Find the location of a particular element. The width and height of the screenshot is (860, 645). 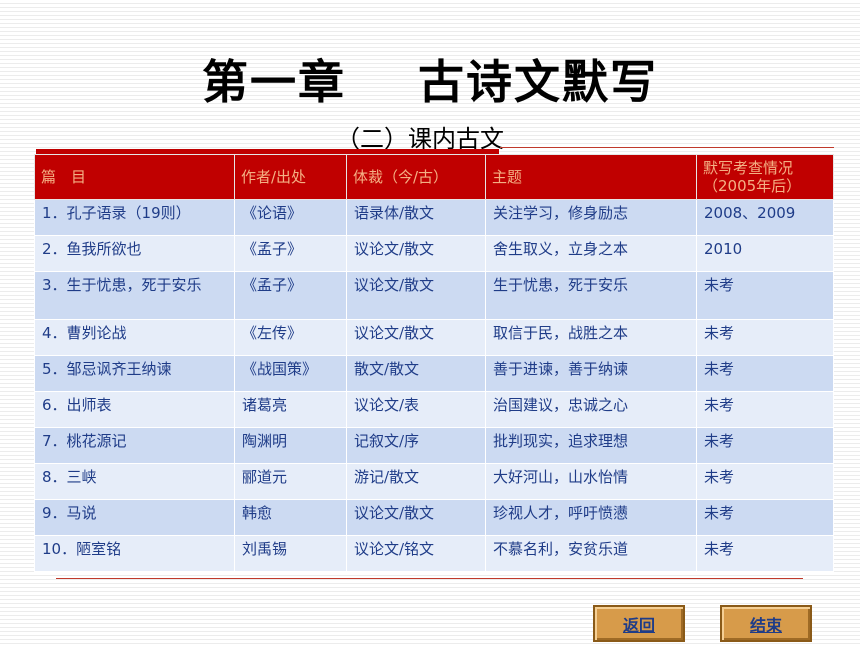

cell-title: 9．马说 is located at coordinates (134, 517).